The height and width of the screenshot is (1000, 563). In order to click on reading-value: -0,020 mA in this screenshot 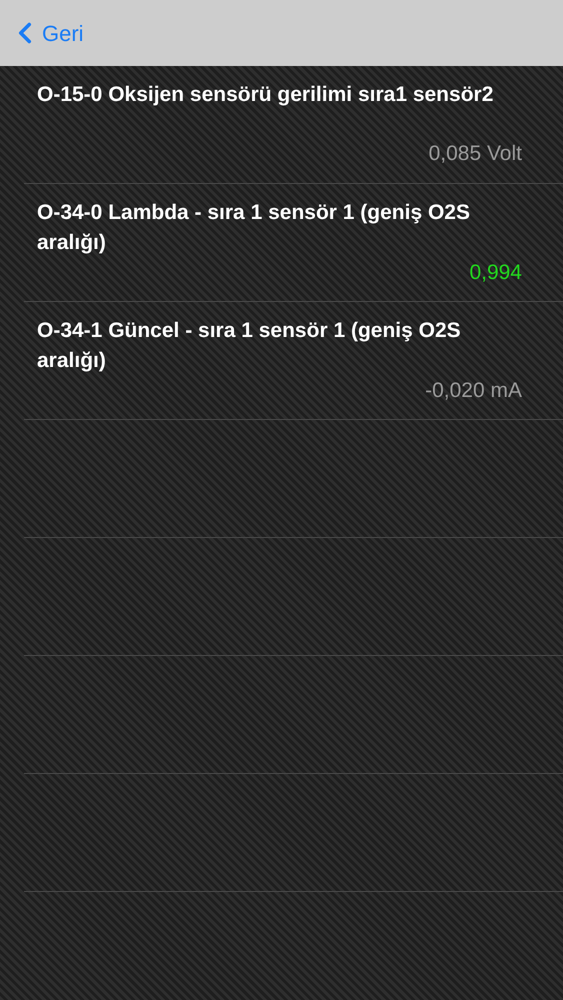, I will do `click(473, 391)`.